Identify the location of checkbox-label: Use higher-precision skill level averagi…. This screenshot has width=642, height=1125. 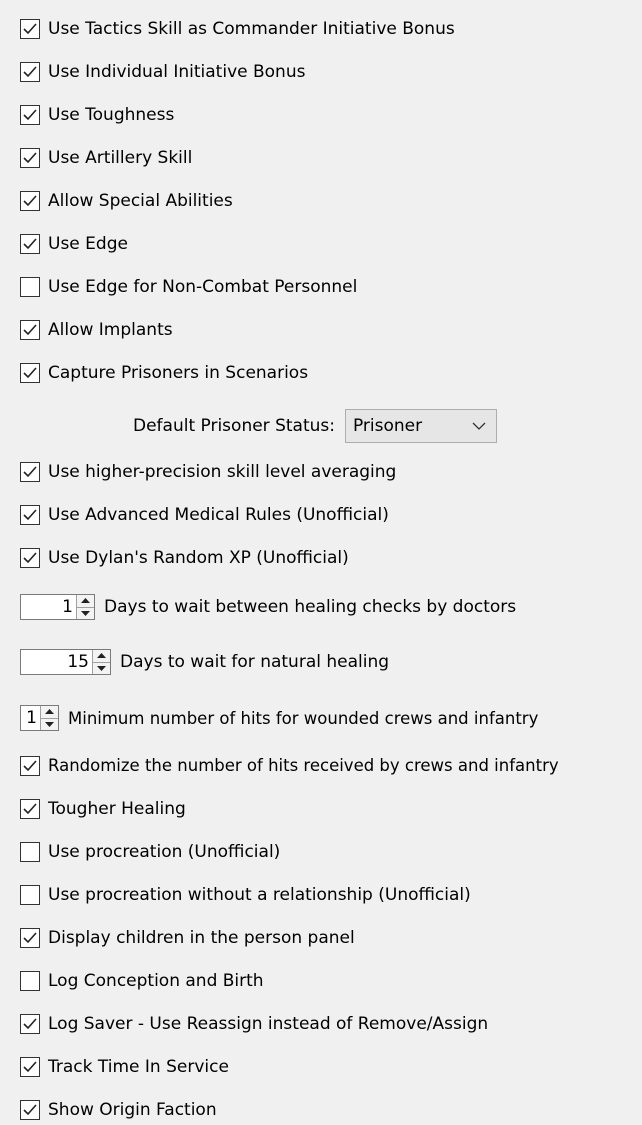
(222, 471).